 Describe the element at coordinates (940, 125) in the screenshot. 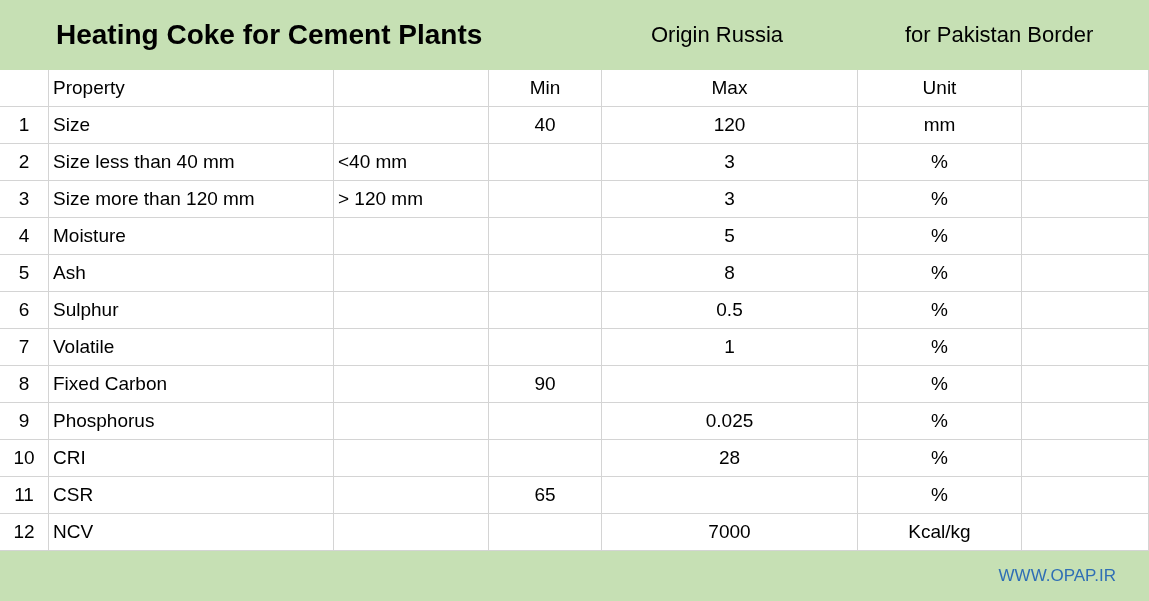

I see `table-cell: mm` at that location.